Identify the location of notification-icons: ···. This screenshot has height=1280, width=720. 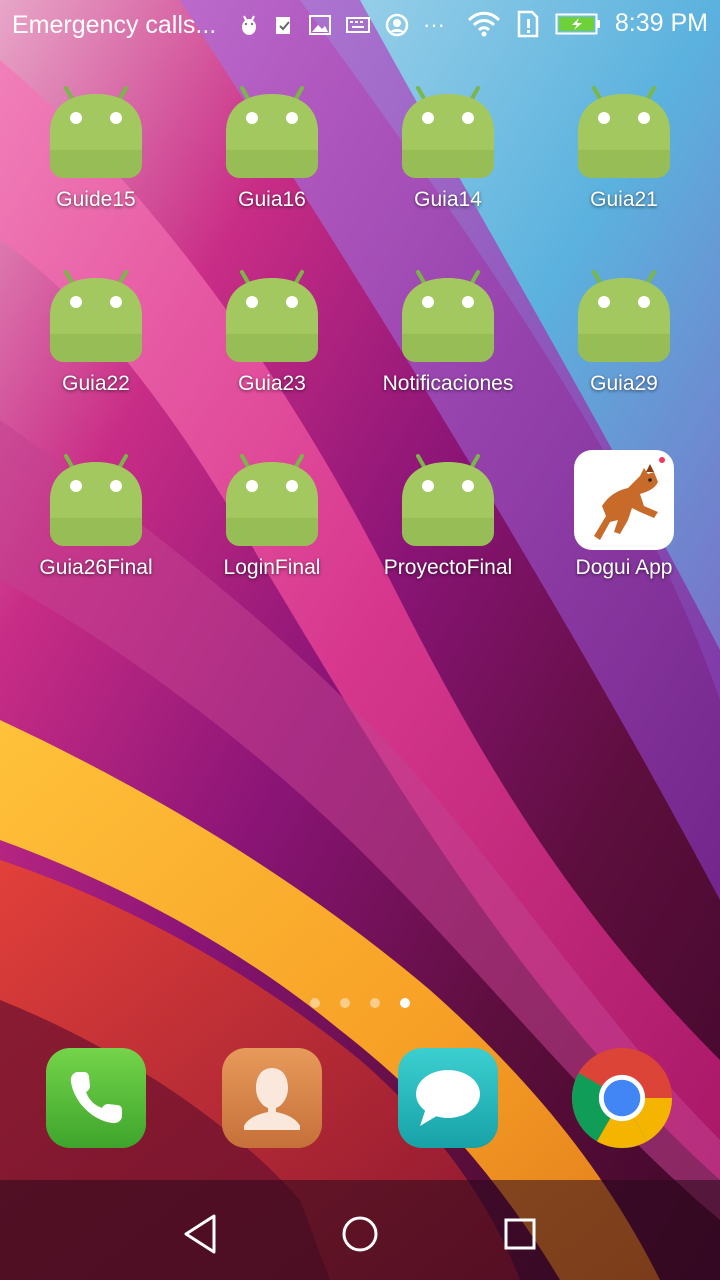
(341, 25).